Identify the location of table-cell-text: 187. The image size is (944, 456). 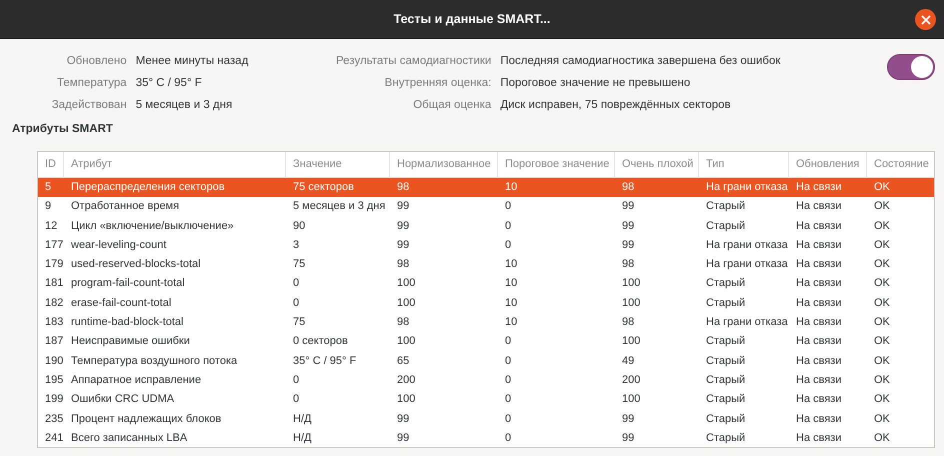
(54, 342).